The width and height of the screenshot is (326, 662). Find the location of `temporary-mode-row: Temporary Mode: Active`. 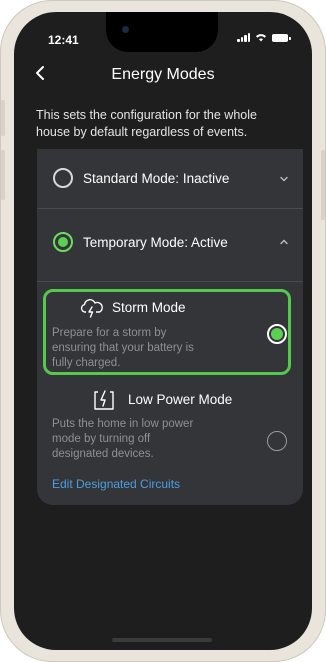

temporary-mode-row: Temporary Mode: Active is located at coordinates (170, 239).